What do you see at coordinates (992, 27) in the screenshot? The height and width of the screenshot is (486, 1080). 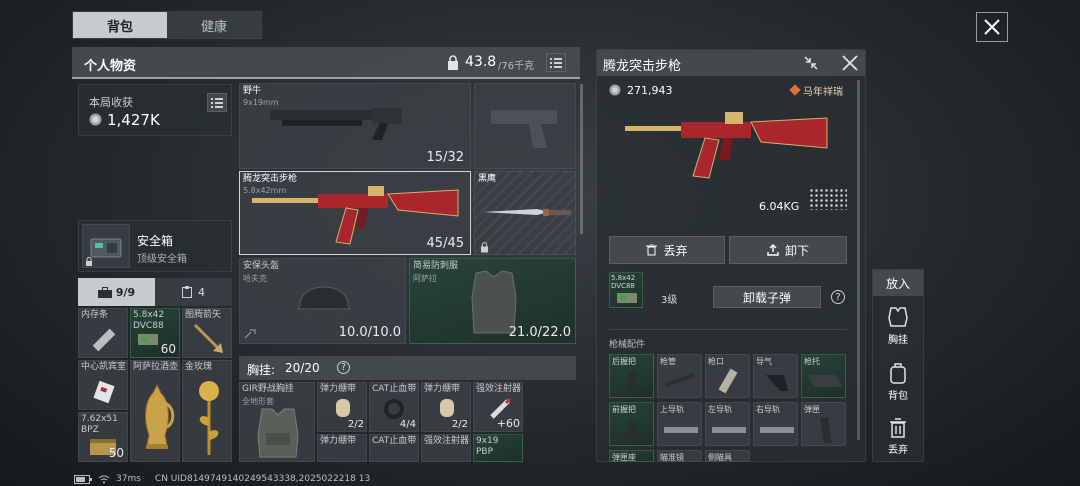 I see `close-button` at bounding box center [992, 27].